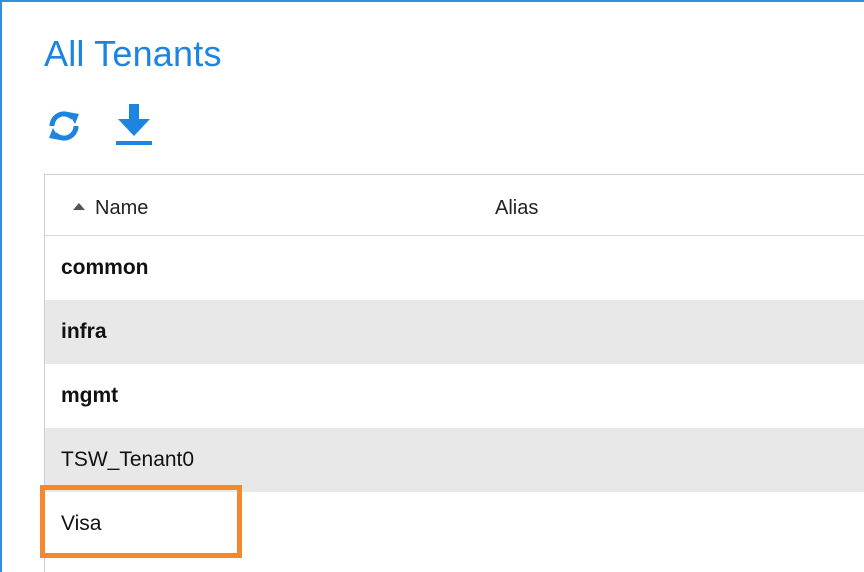 Image resolution: width=864 pixels, height=572 pixels. Describe the element at coordinates (128, 459) in the screenshot. I see `tenant-name: TSW_Tenant0` at that location.